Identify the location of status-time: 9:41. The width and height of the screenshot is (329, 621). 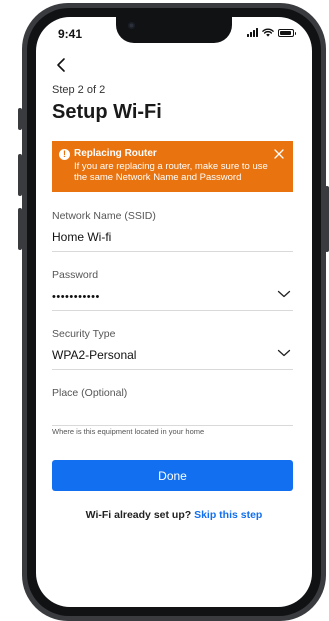
(70, 34).